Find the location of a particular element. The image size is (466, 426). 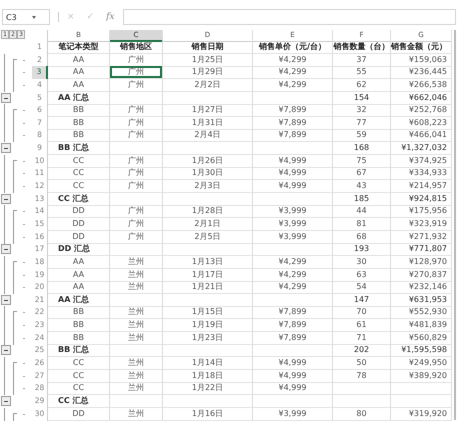

table-cell: ¥214,957 is located at coordinates (421, 187).